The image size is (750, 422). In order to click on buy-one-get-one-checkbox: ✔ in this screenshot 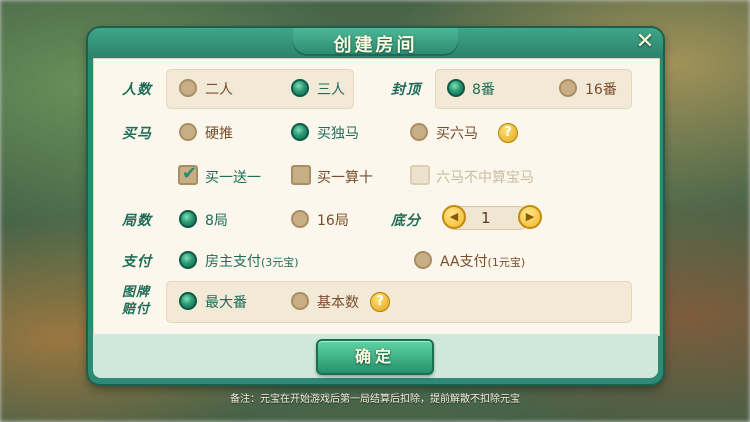, I will do `click(188, 174)`.